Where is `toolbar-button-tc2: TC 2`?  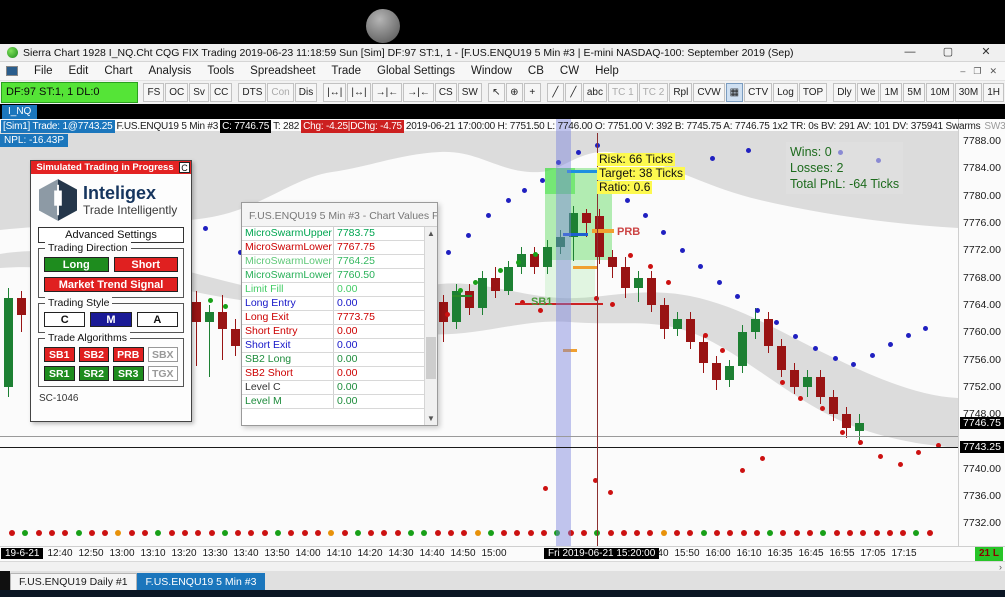
toolbar-button-tc2: TC 2 is located at coordinates (653, 92).